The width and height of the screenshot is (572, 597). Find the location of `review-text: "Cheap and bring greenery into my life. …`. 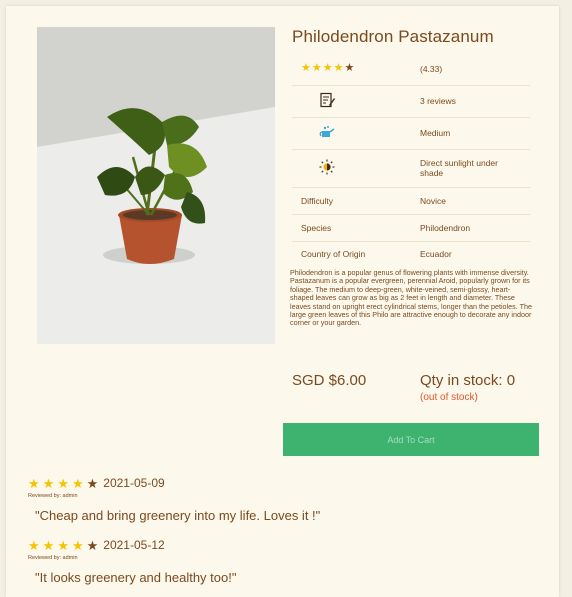

review-text: "Cheap and bring greenery into my life. … is located at coordinates (178, 515).